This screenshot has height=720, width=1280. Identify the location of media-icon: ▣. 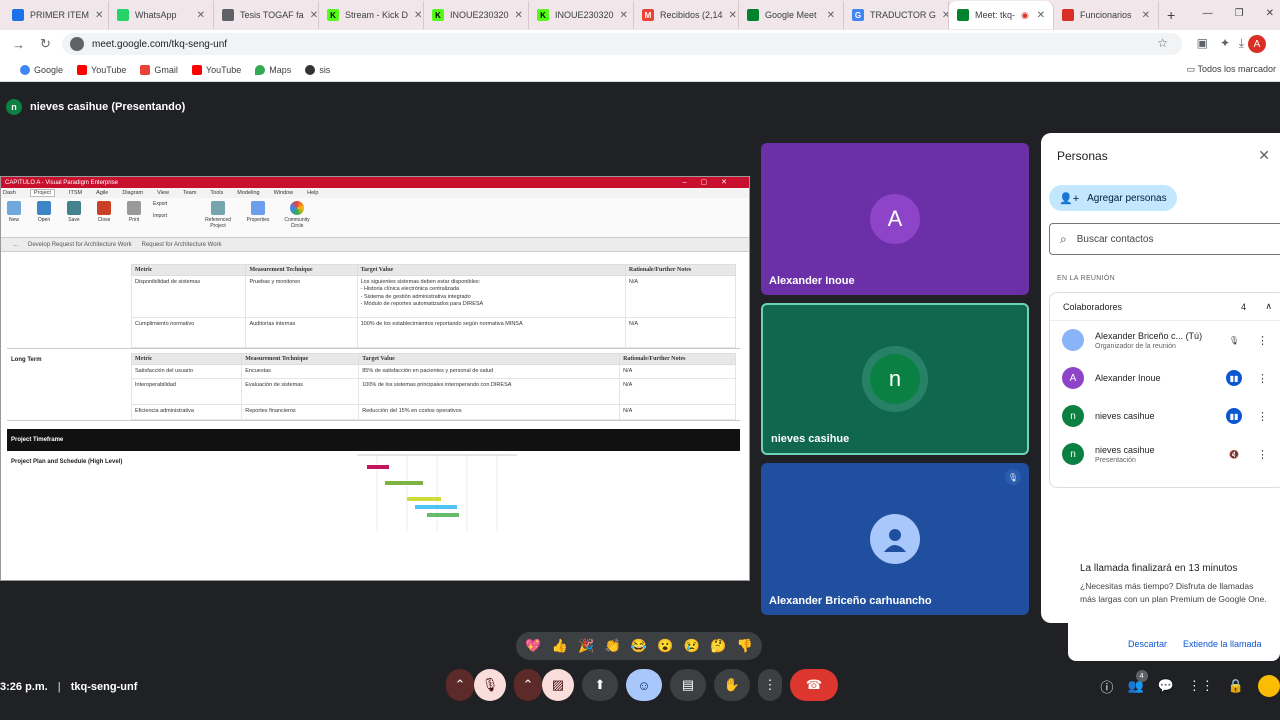
(1202, 43).